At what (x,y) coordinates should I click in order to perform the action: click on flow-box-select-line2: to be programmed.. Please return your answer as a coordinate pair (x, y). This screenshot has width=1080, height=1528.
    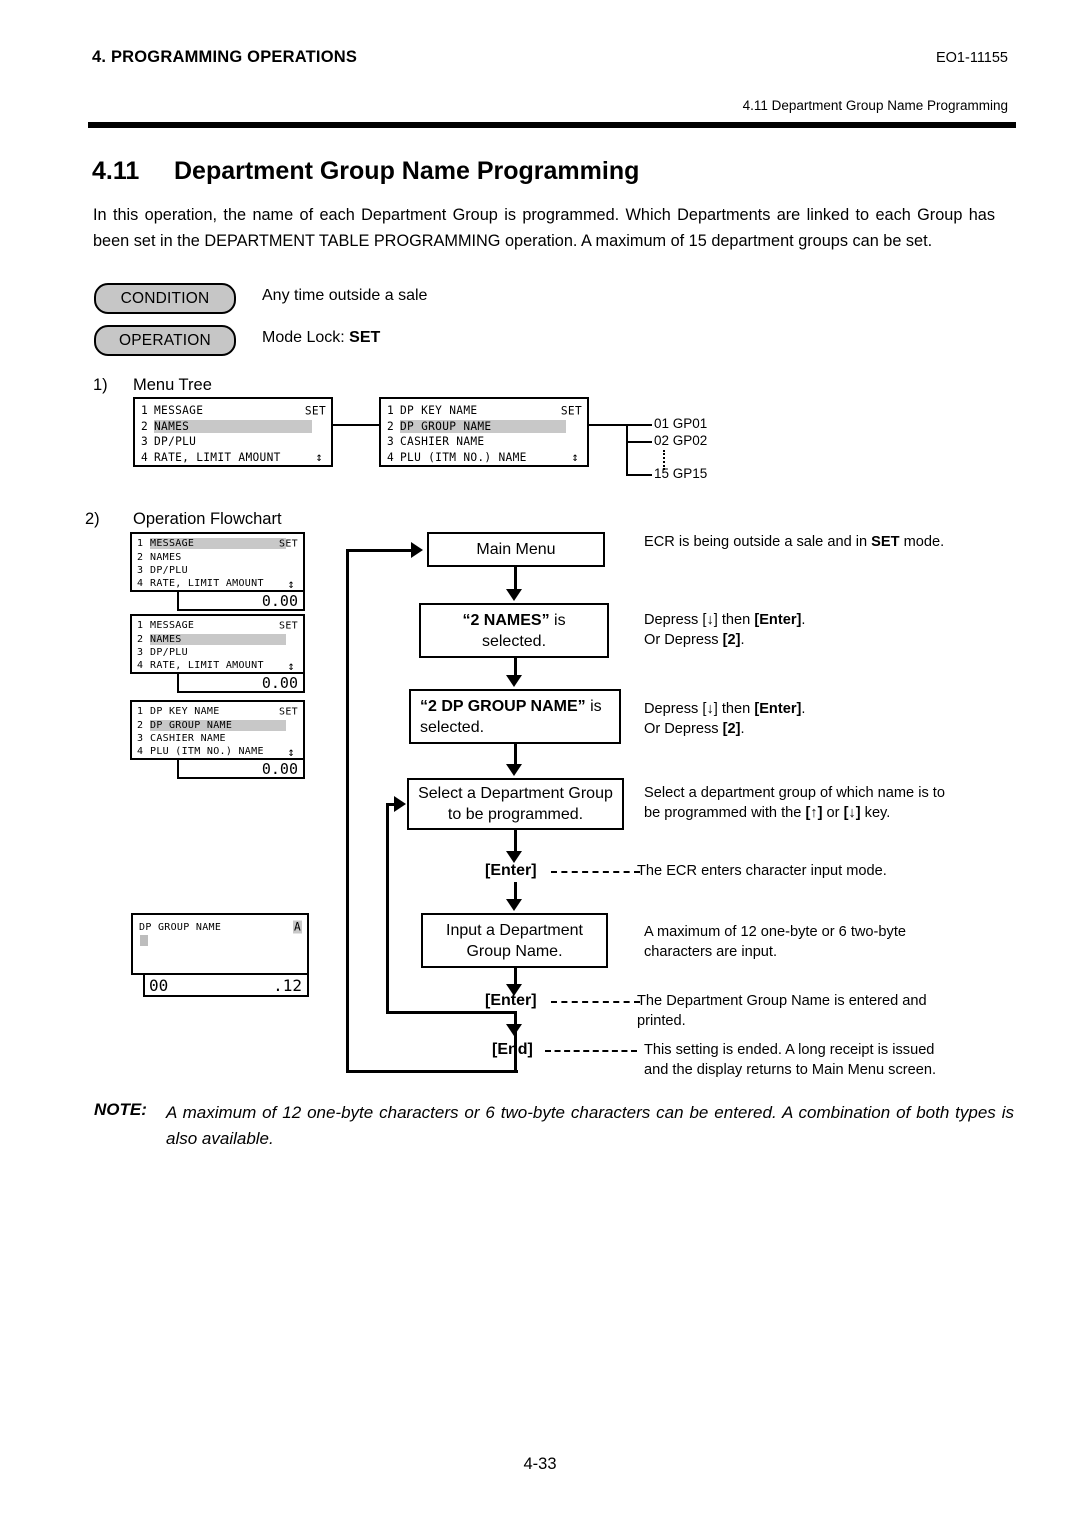
    Looking at the image, I should click on (515, 814).